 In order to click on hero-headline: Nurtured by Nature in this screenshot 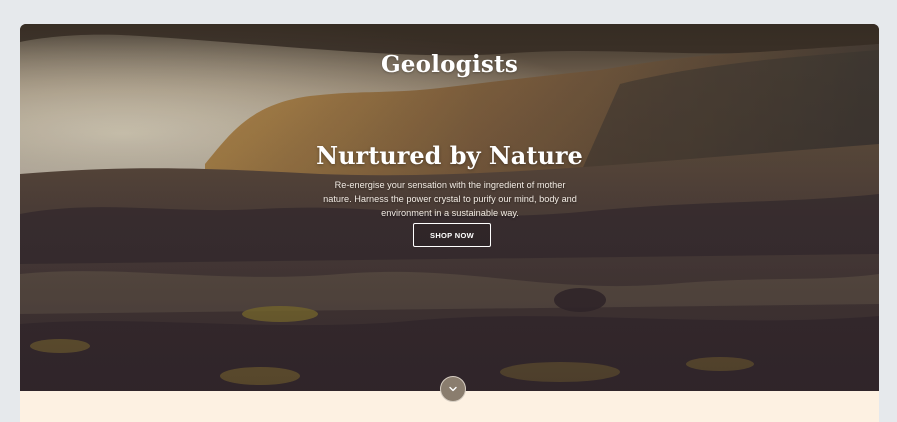, I will do `click(449, 155)`.